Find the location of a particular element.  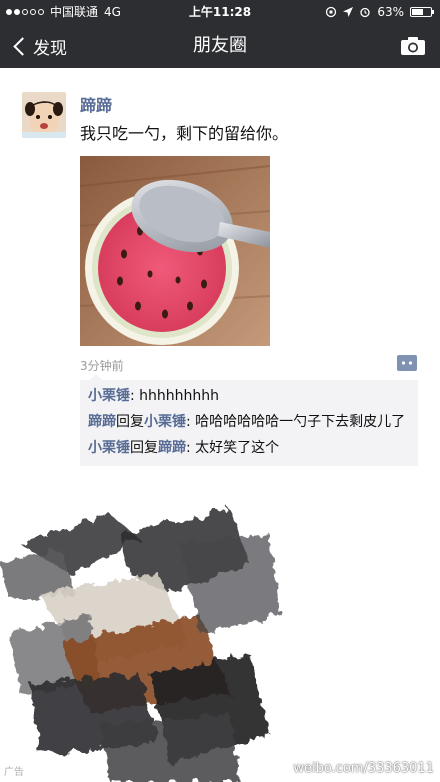

comment-text: 太好笑了这个 is located at coordinates (237, 448).